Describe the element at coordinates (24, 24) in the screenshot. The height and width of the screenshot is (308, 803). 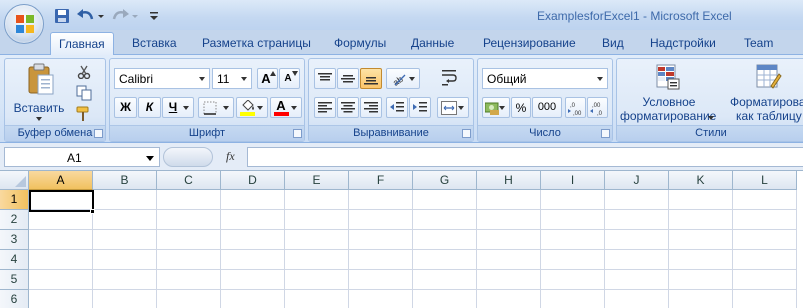
I see `office-button` at that location.